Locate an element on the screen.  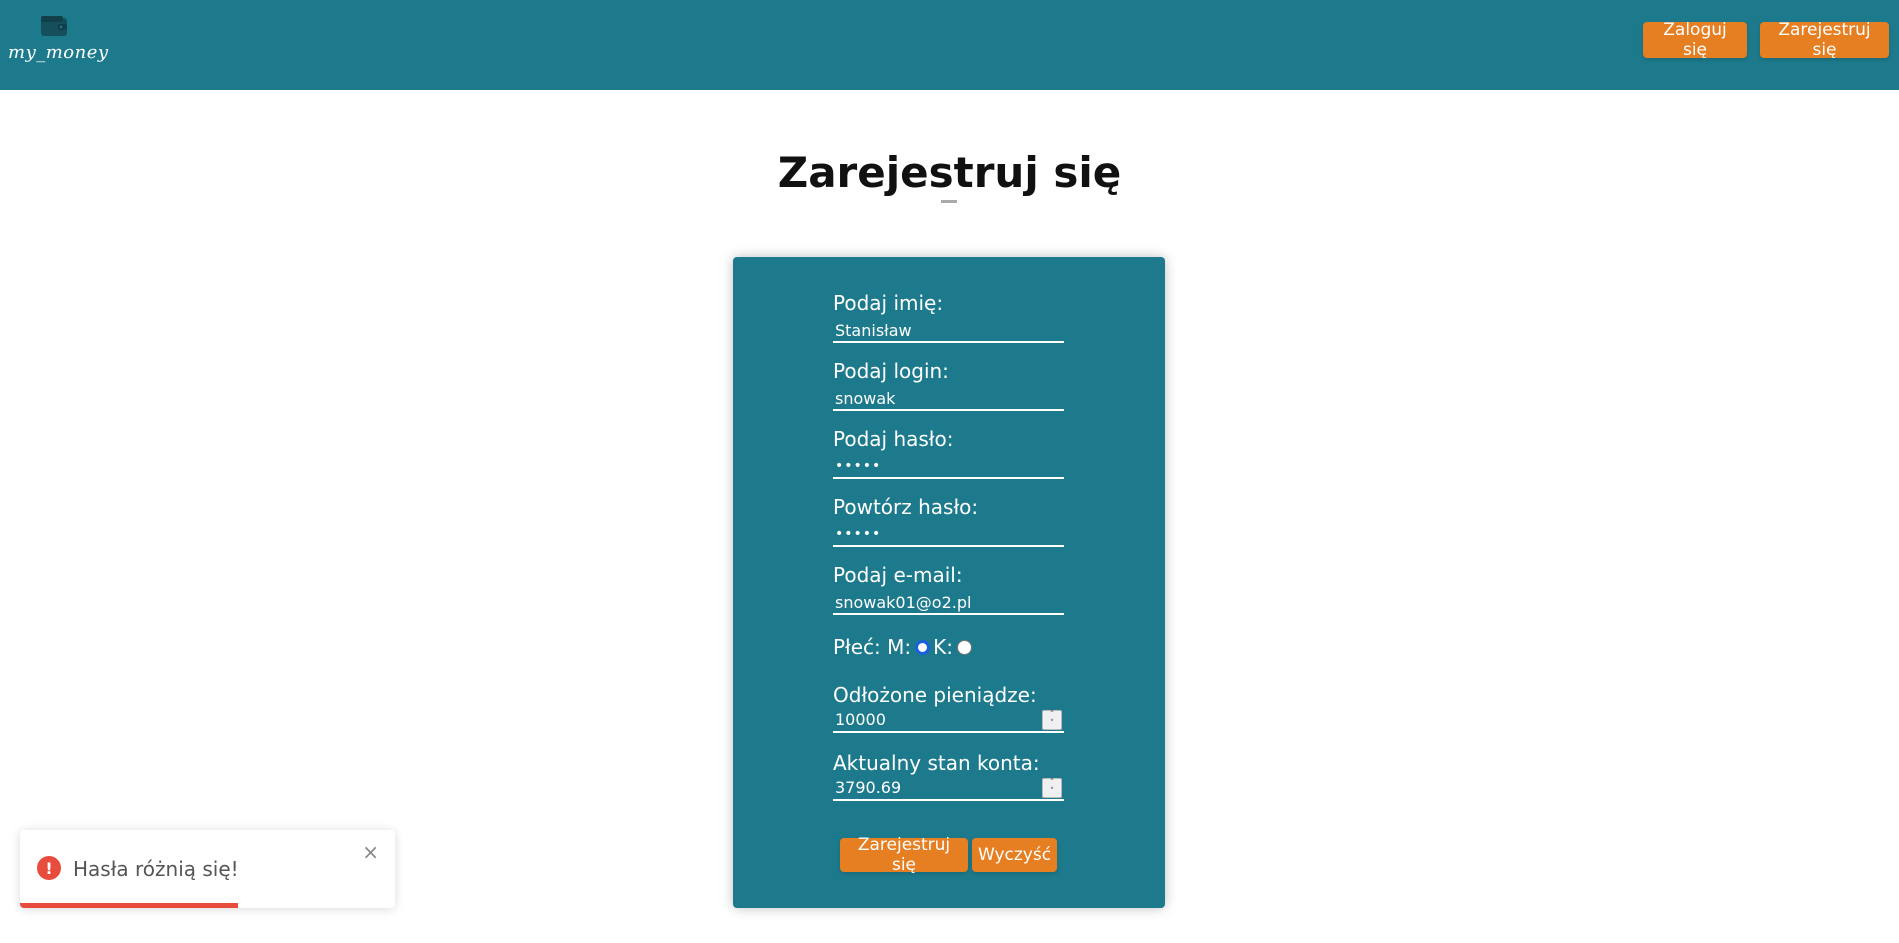
login-button: Zaloguj się is located at coordinates (1695, 40).